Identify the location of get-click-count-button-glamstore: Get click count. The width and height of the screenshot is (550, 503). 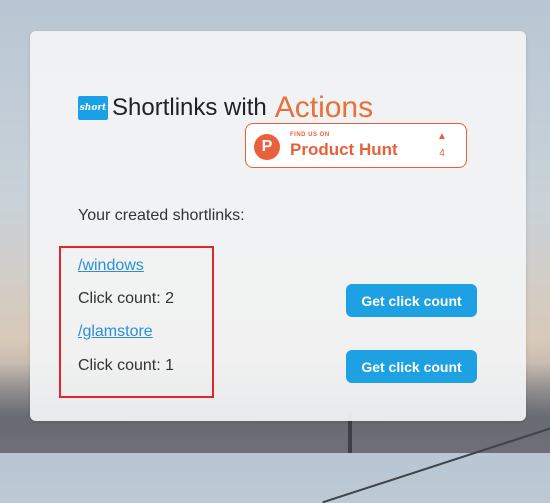
(411, 366).